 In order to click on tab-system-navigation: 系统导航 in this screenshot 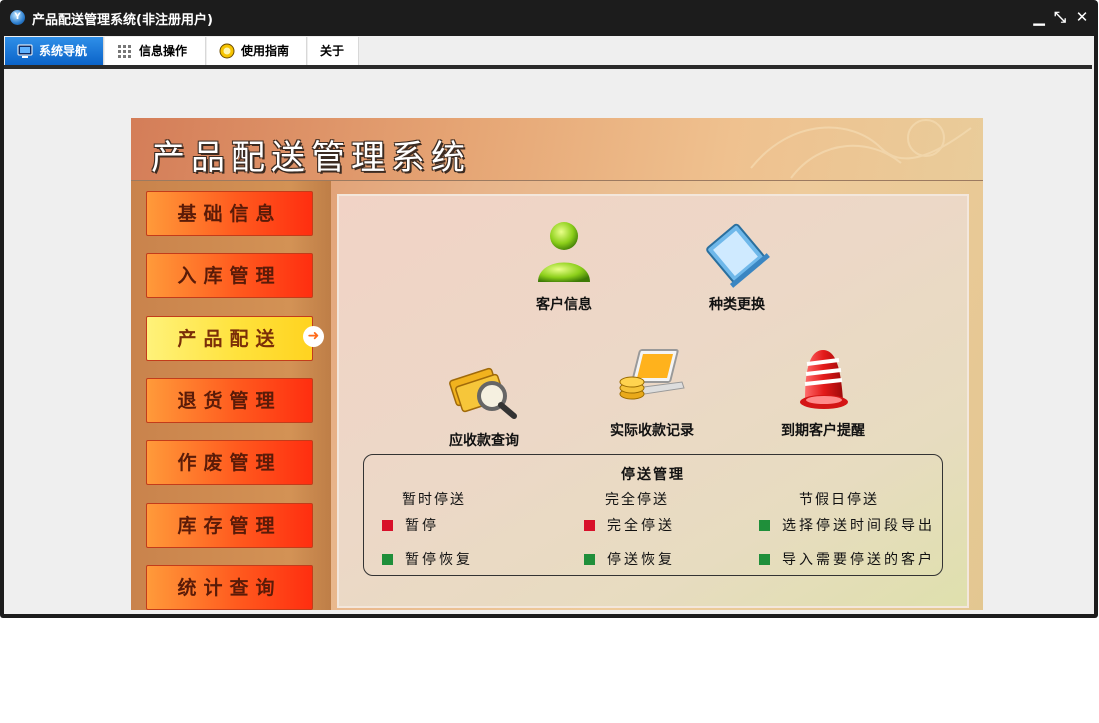, I will do `click(54, 51)`.